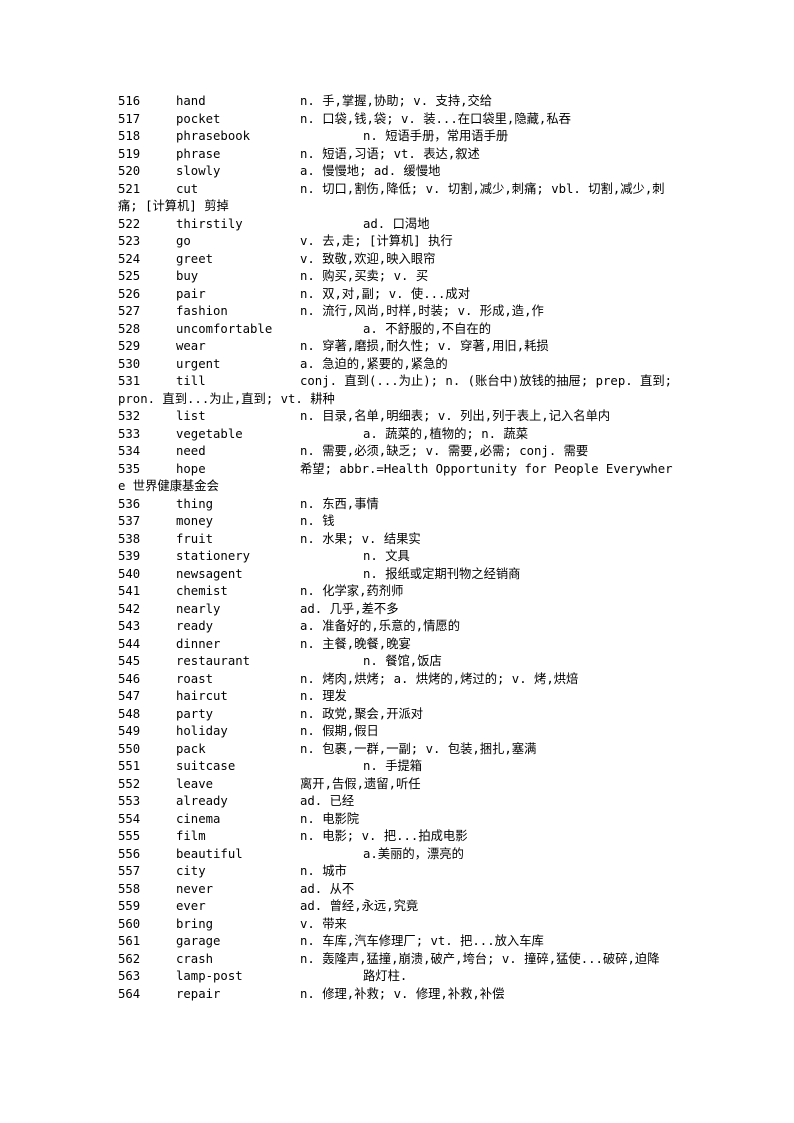  I want to click on vocabulary-entry: 550 pack n. 包裹,一群,一副; v. 包装,捆扎,塞满, so click(396, 750).